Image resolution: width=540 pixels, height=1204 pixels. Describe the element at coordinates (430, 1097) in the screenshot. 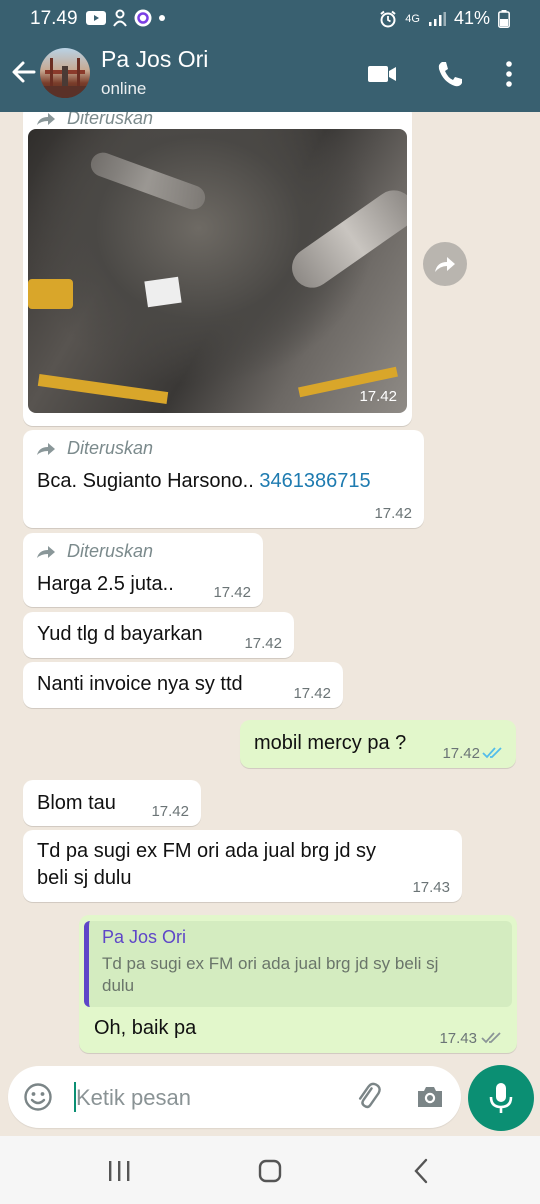

I see `camera-icon` at that location.